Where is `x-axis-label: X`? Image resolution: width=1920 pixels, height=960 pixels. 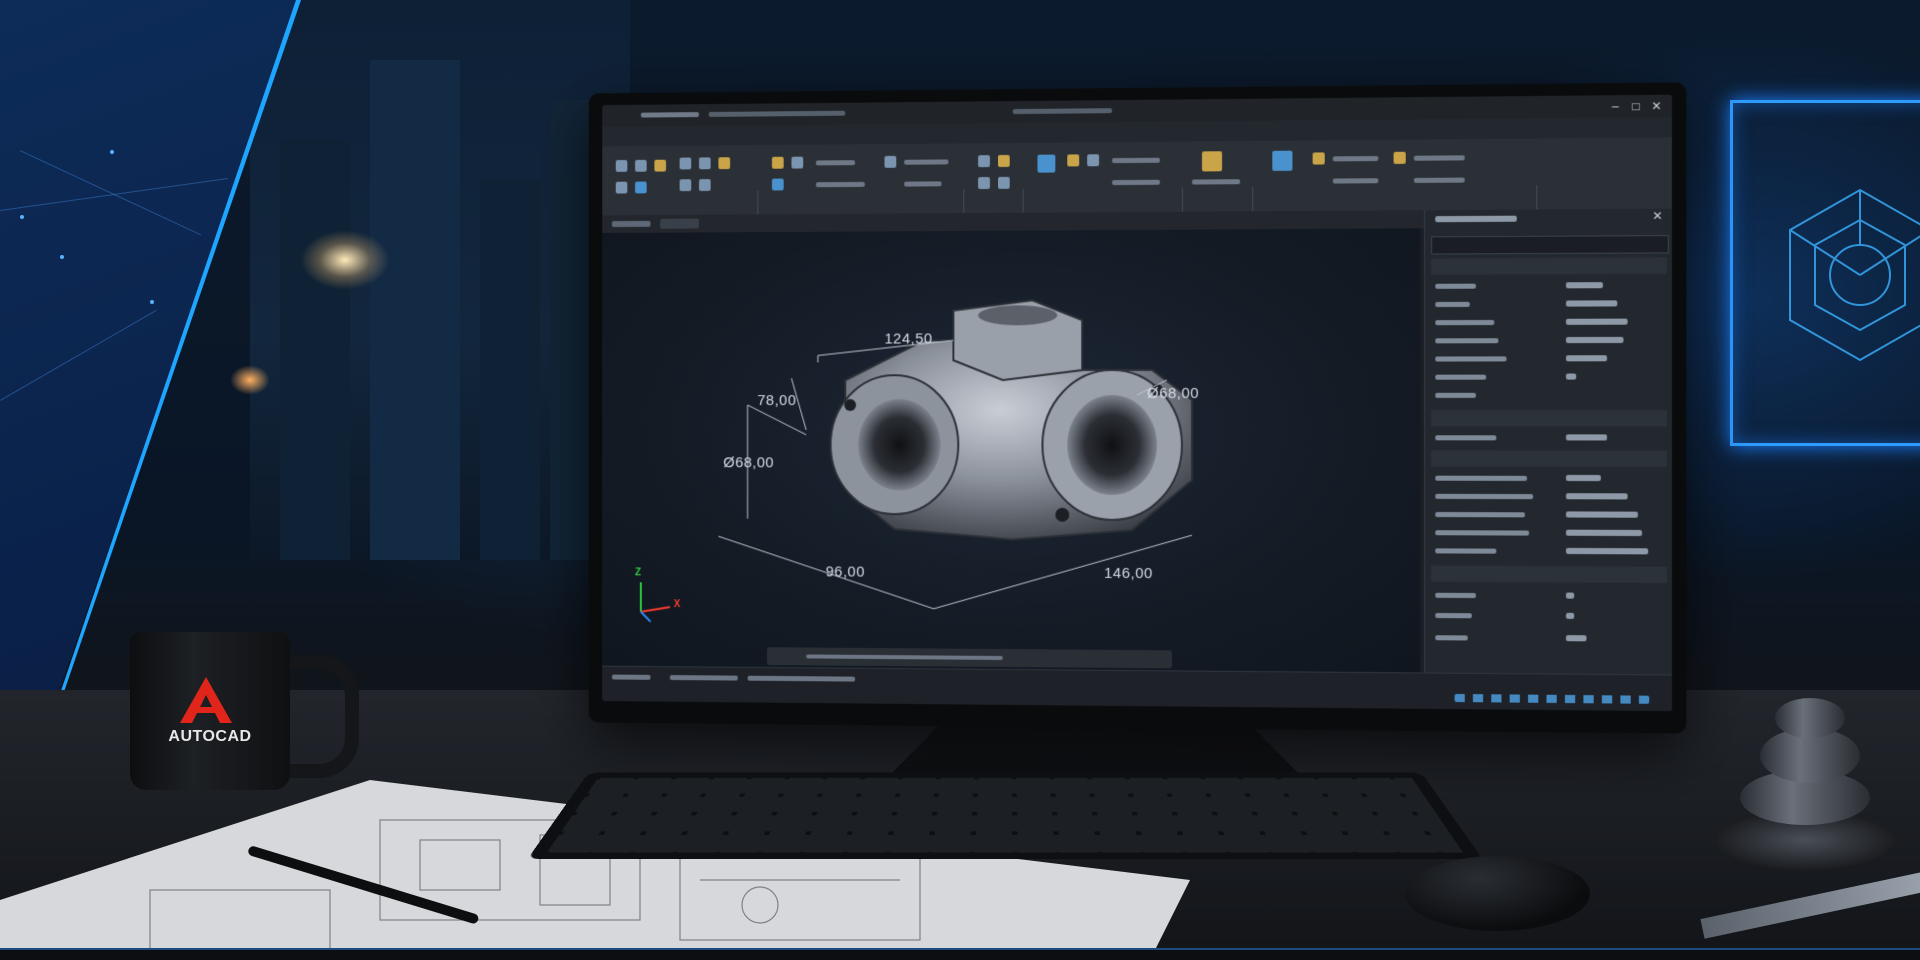 x-axis-label: X is located at coordinates (677, 605).